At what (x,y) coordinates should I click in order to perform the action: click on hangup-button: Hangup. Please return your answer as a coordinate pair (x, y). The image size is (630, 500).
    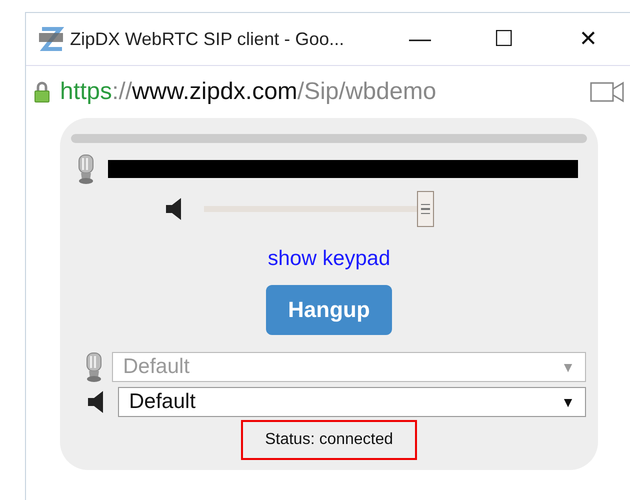
    Looking at the image, I should click on (329, 310).